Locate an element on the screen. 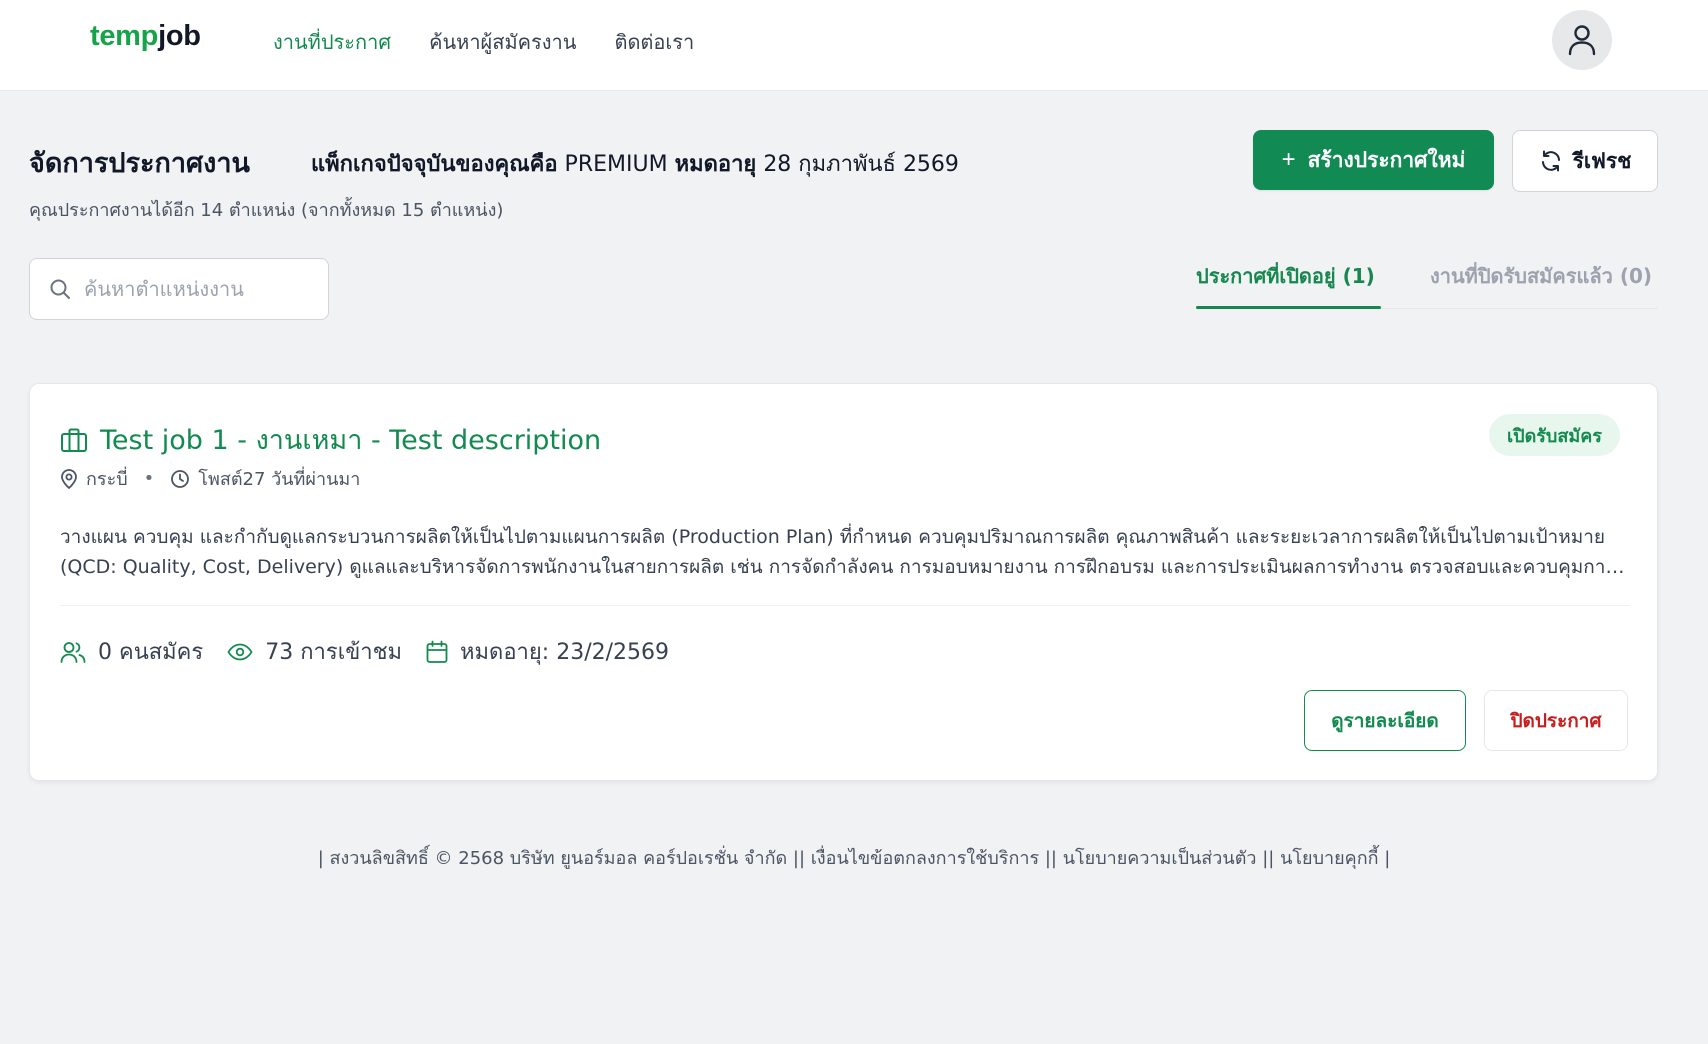 This screenshot has width=1708, height=1044. tempjob-logo: tempjob is located at coordinates (145, 36).